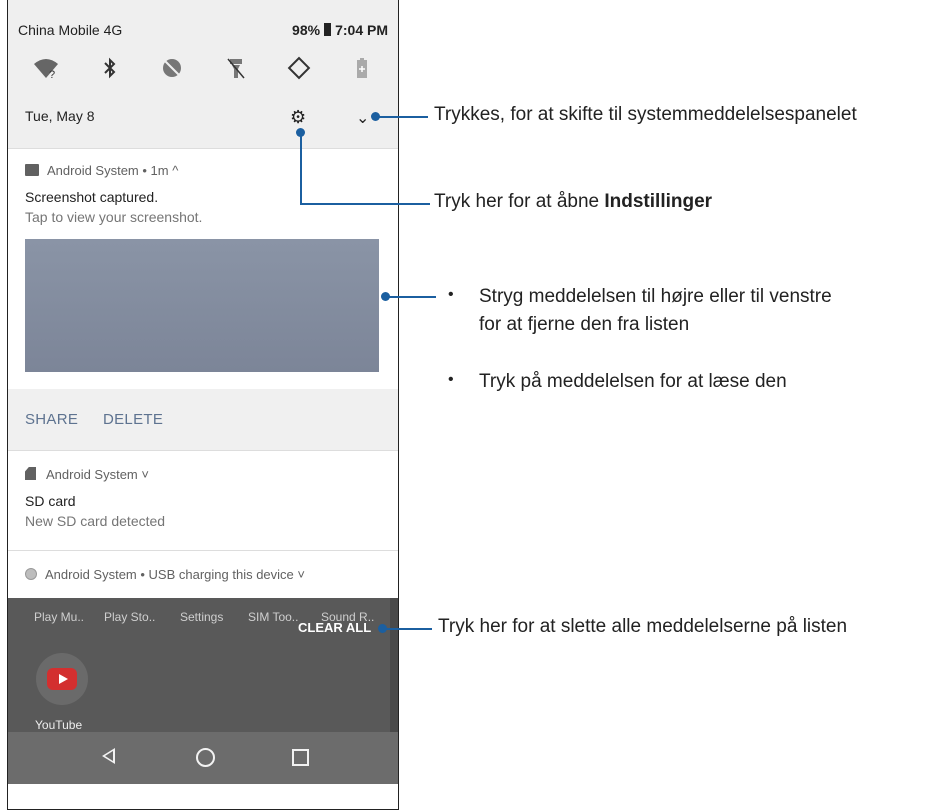  Describe the element at coordinates (203, 119) in the screenshot. I see `date-row: Tue, May 8 ⚙ ⌄` at that location.